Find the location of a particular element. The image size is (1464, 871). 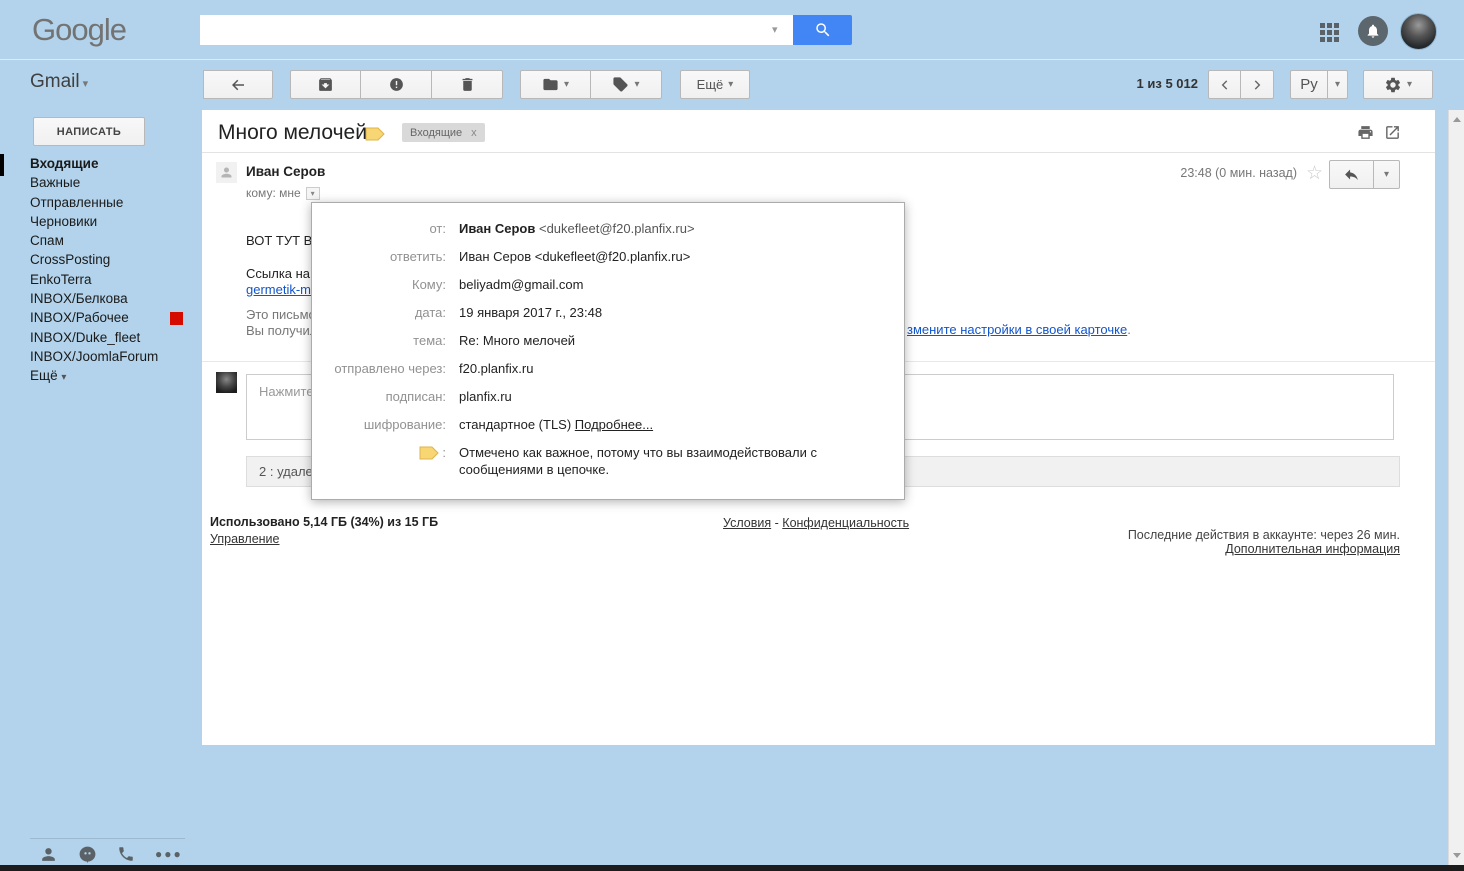

sender-avatar is located at coordinates (226, 172).